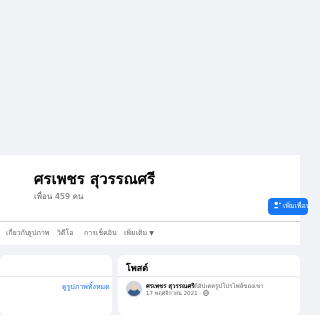 Image resolution: width=320 pixels, height=315 pixels. What do you see at coordinates (58, 196) in the screenshot?
I see `friends-count: เพื่อน 459 คน` at bounding box center [58, 196].